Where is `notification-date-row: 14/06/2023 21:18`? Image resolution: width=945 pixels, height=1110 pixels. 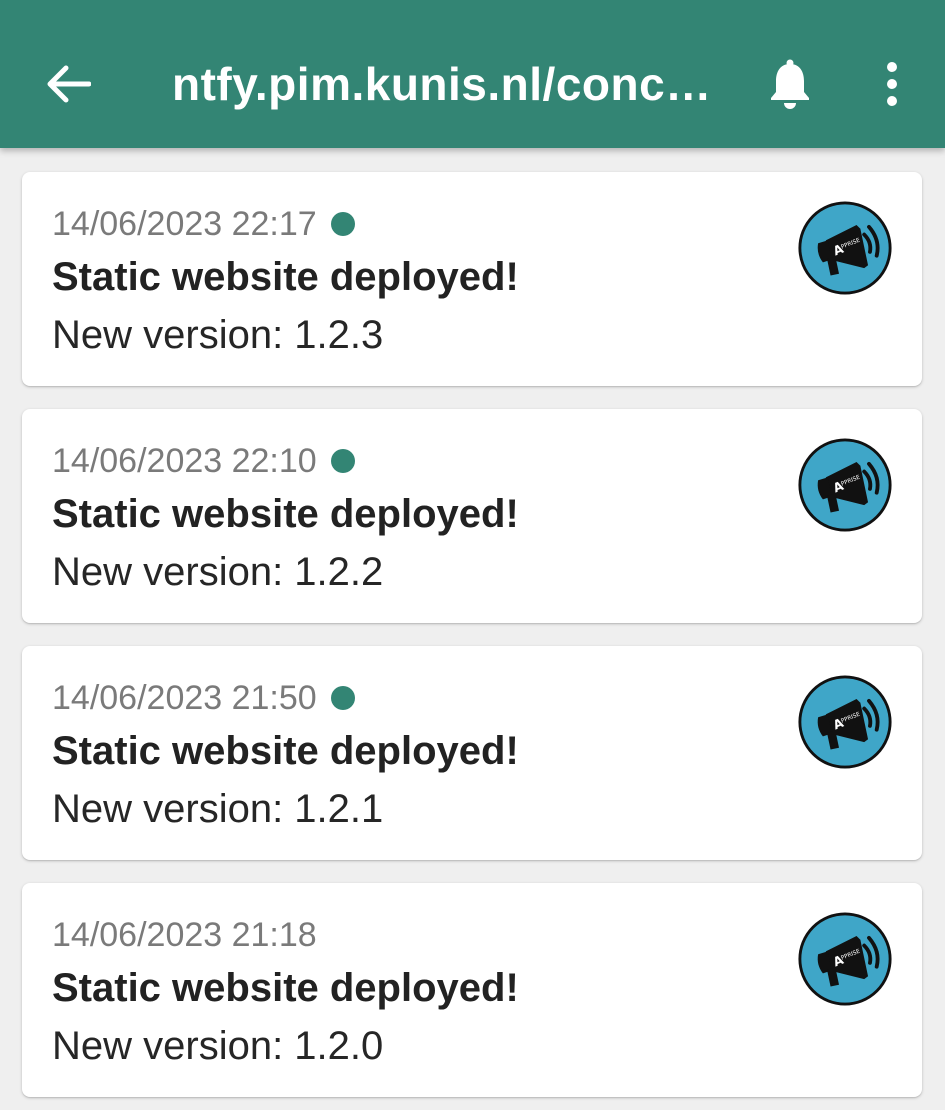
notification-date-row: 14/06/2023 21:18 is located at coordinates (184, 935).